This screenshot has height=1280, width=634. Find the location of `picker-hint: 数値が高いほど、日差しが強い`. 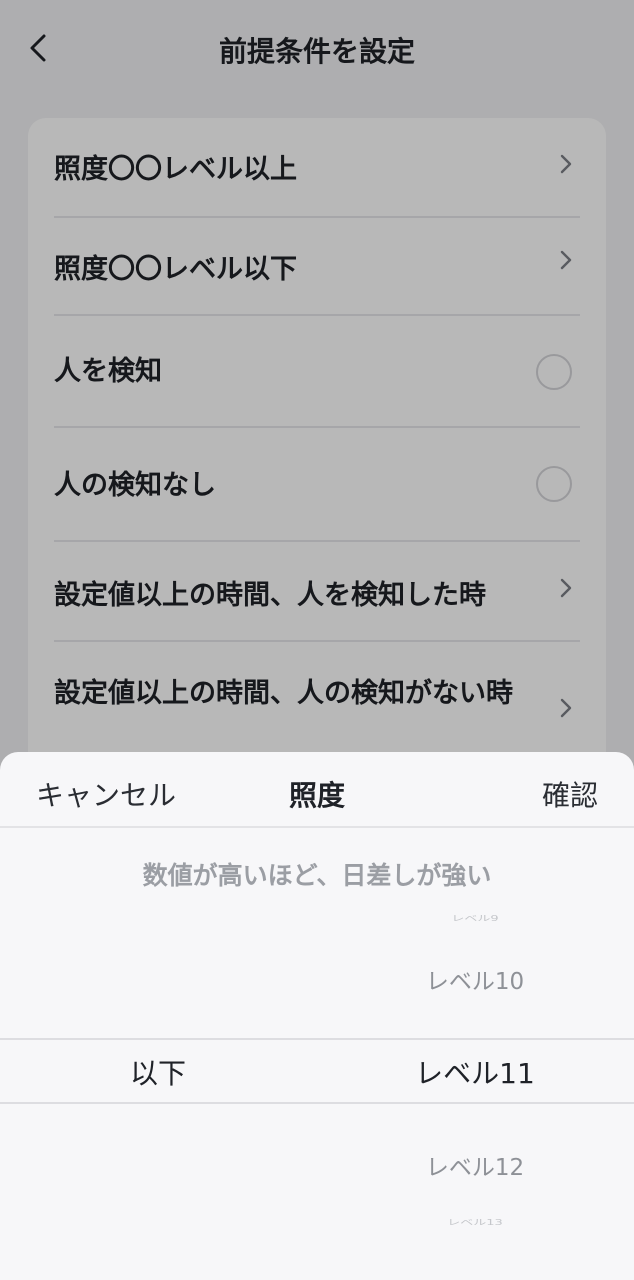

picker-hint: 数値が高いほど、日差しが強い is located at coordinates (317, 875).